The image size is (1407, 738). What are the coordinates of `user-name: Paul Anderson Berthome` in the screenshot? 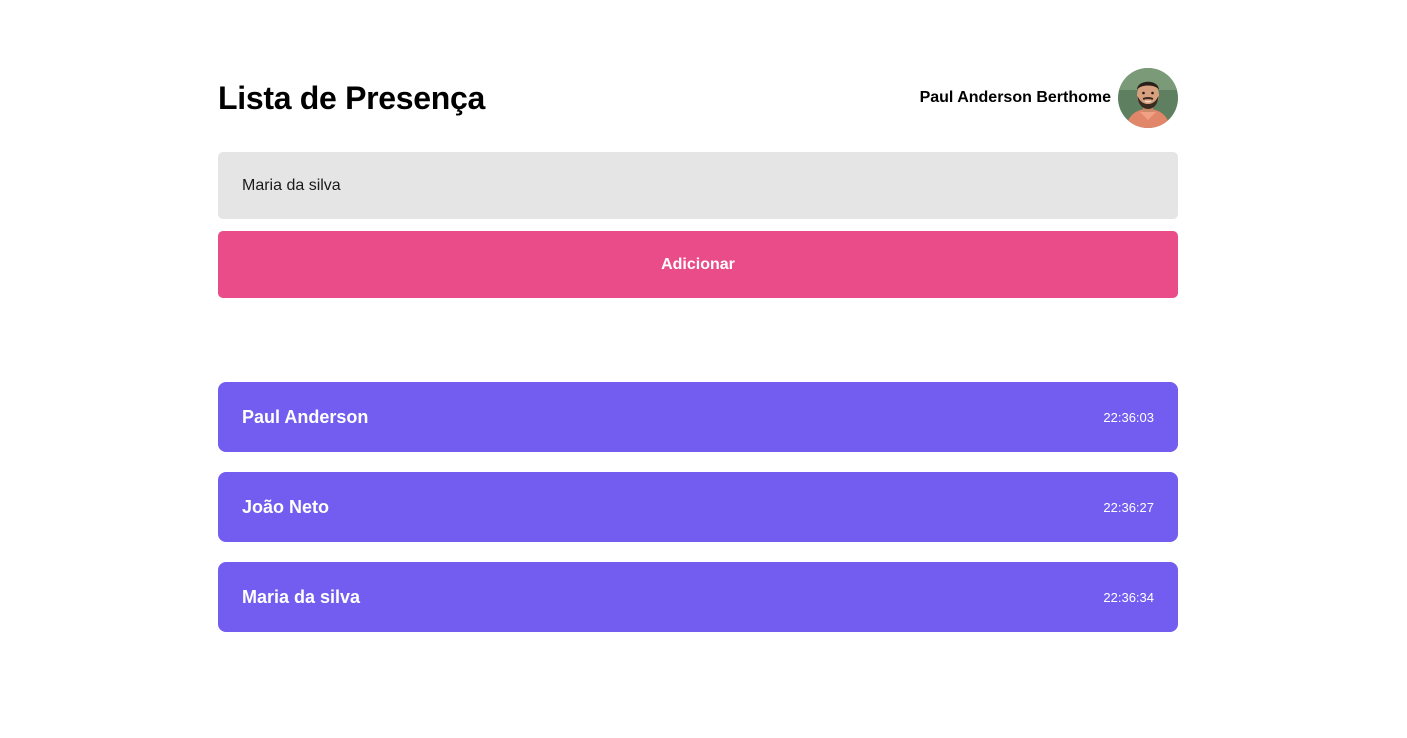 It's located at (1015, 97).